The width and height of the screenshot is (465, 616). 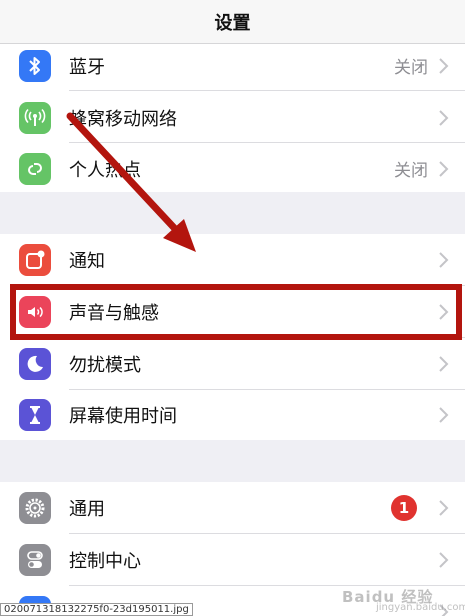 What do you see at coordinates (232, 507) in the screenshot?
I see `settings-row-general: 通用 1` at bounding box center [232, 507].